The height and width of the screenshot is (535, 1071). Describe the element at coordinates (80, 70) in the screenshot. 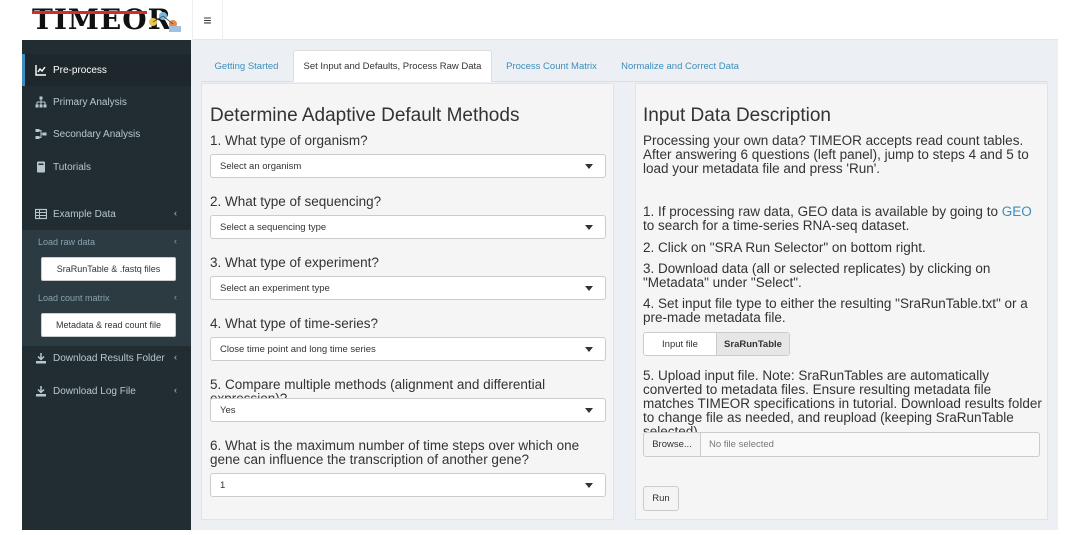

I see `sidebar-item-label: Pre-process` at that location.